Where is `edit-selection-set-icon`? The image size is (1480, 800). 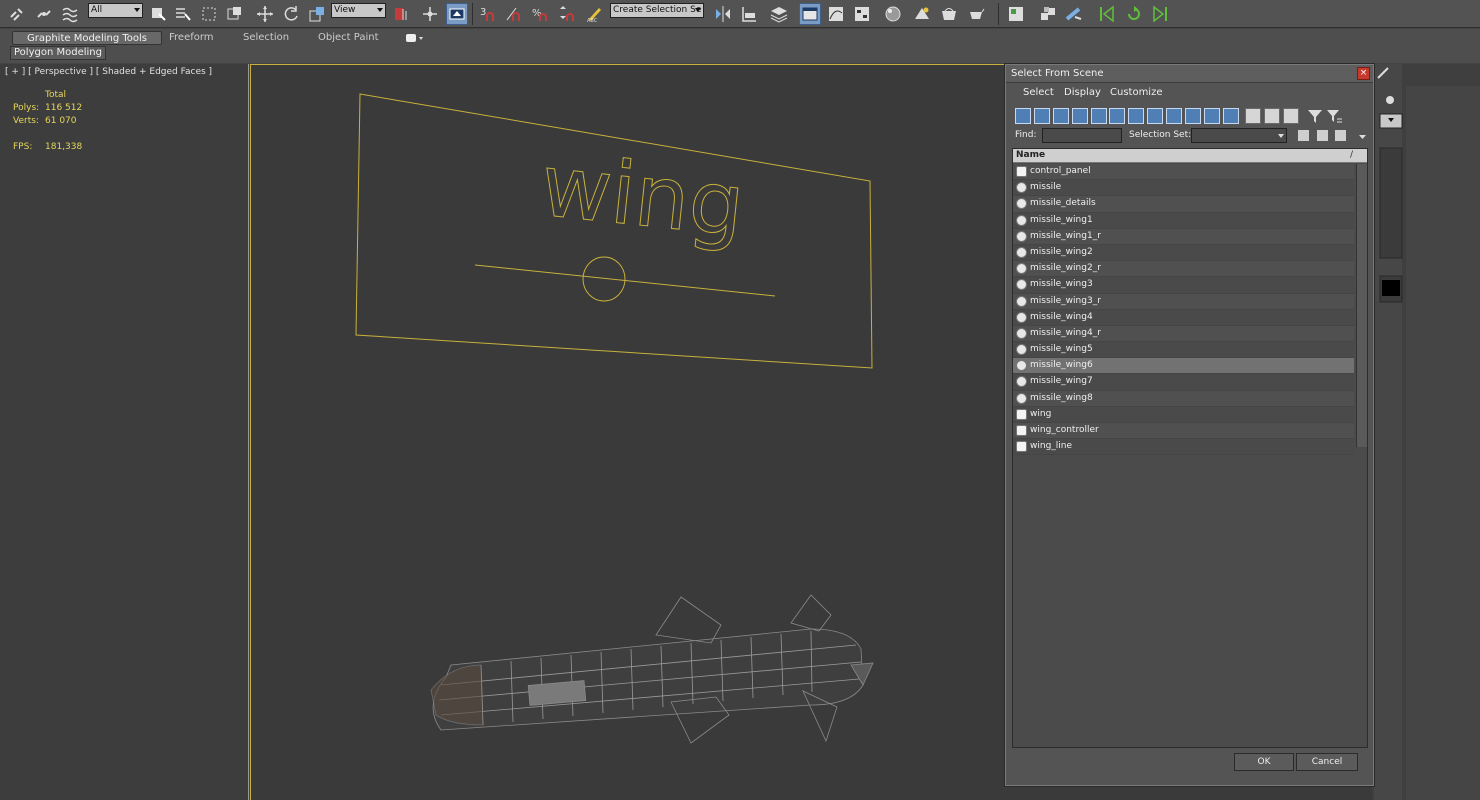
edit-selection-set-icon is located at coordinates (1340, 135).